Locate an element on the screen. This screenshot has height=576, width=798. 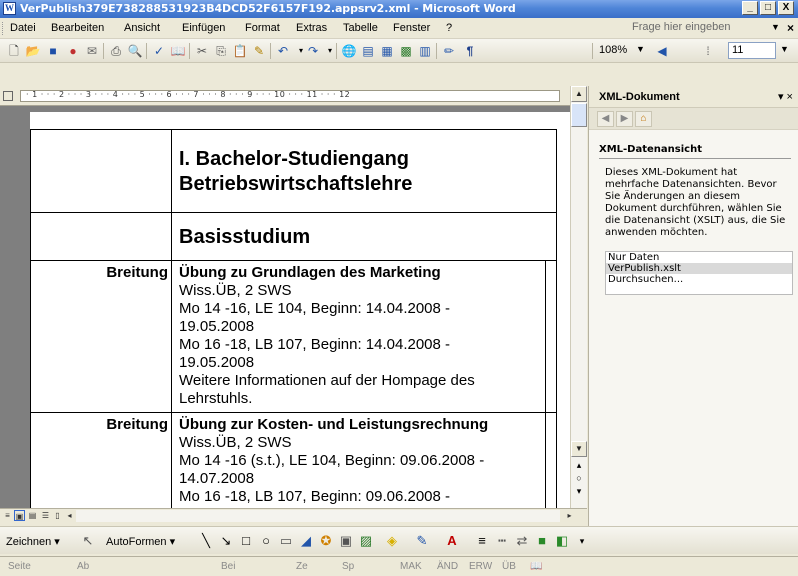
zoom-field: 108% is located at coordinates (617, 50).